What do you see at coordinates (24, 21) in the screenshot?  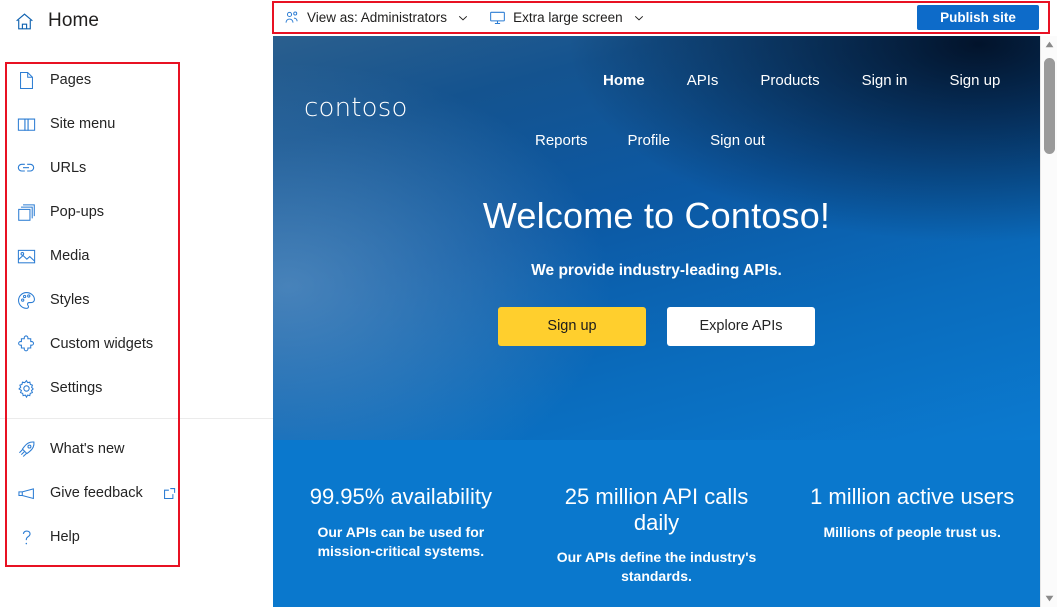 I see `home-icon` at bounding box center [24, 21].